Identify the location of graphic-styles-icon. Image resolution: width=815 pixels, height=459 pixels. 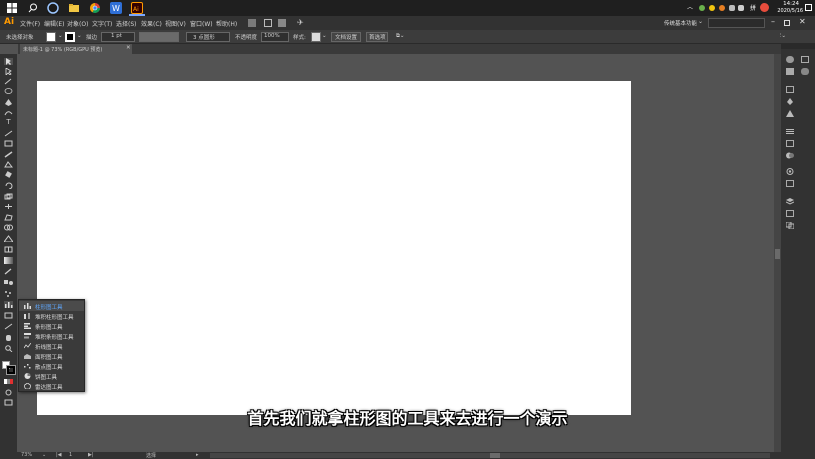
(790, 183).